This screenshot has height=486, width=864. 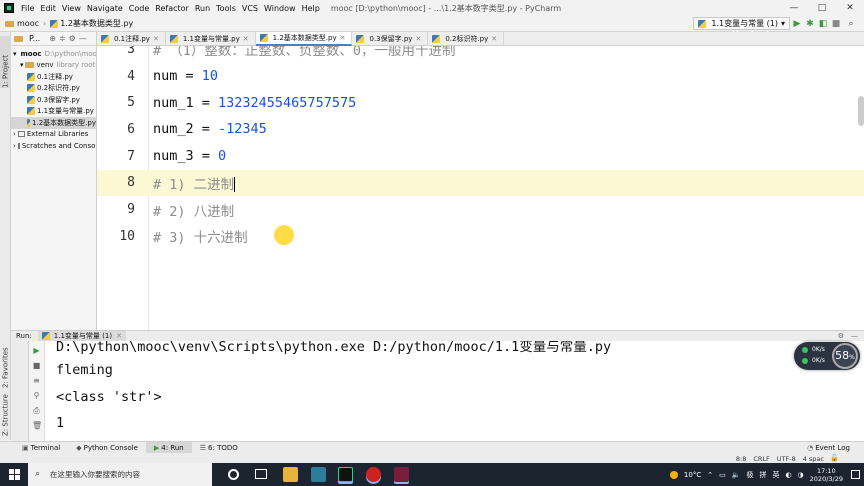 I want to click on debug-icon: ✱, so click(x=810, y=24).